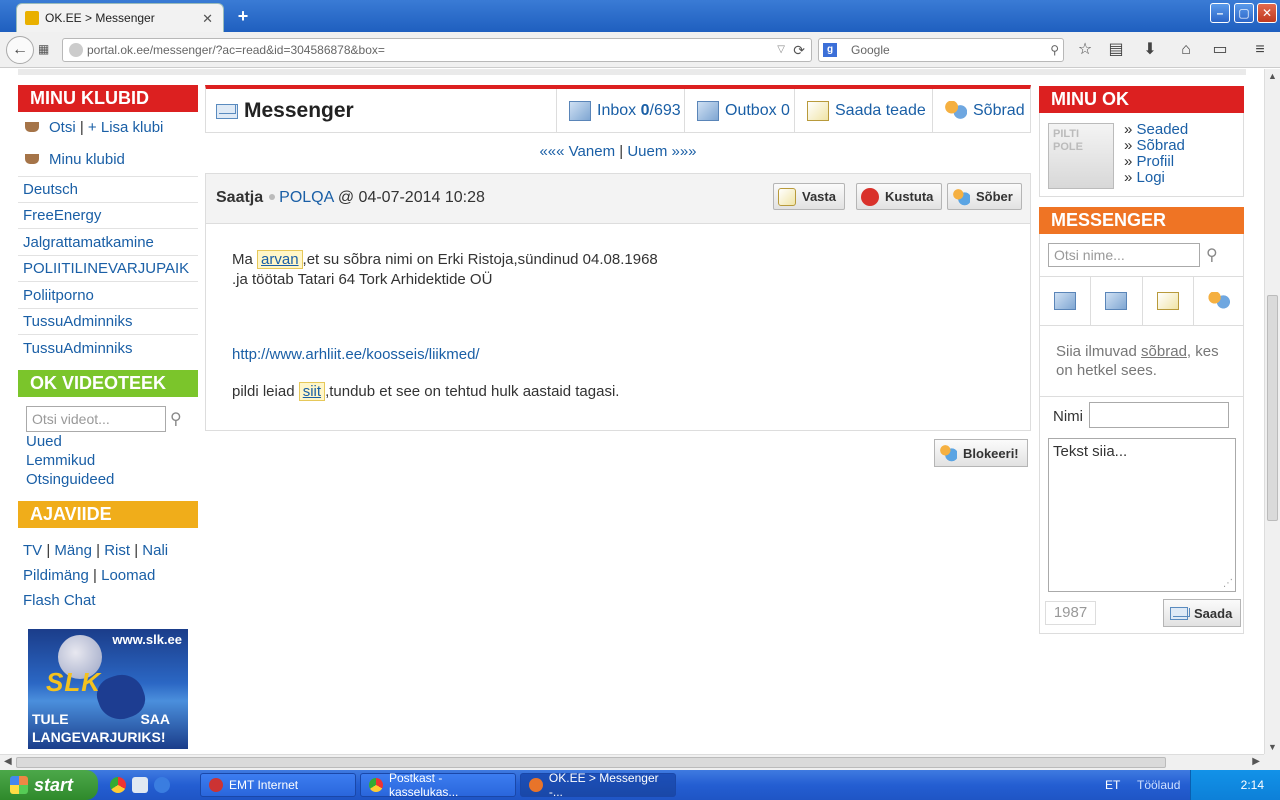 This screenshot has height=800, width=1280. I want to click on tab-inbox: Inbox 0/693, so click(620, 111).